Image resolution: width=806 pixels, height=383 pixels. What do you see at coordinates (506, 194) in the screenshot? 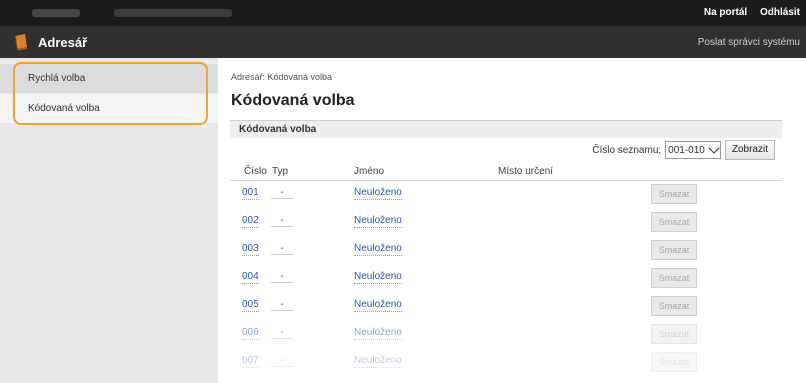
I see `table-row: 001 - Neuloženo Smazat` at bounding box center [506, 194].